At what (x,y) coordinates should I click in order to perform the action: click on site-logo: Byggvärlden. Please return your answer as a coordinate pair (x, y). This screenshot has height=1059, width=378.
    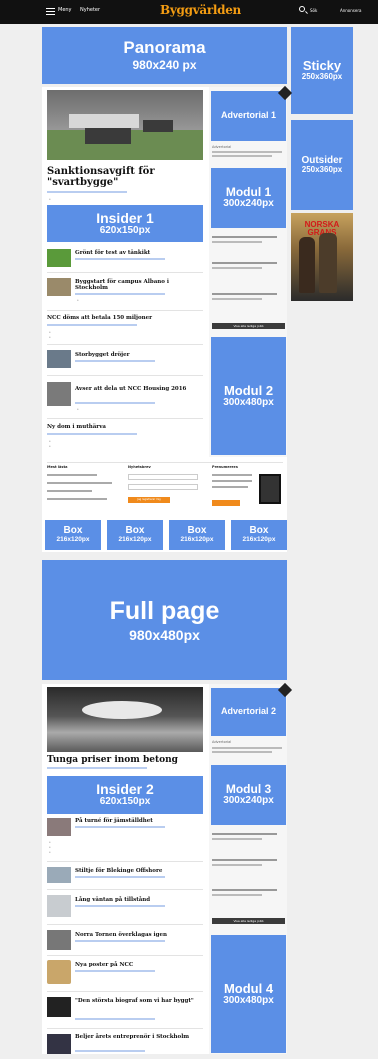
    Looking at the image, I should click on (200, 10).